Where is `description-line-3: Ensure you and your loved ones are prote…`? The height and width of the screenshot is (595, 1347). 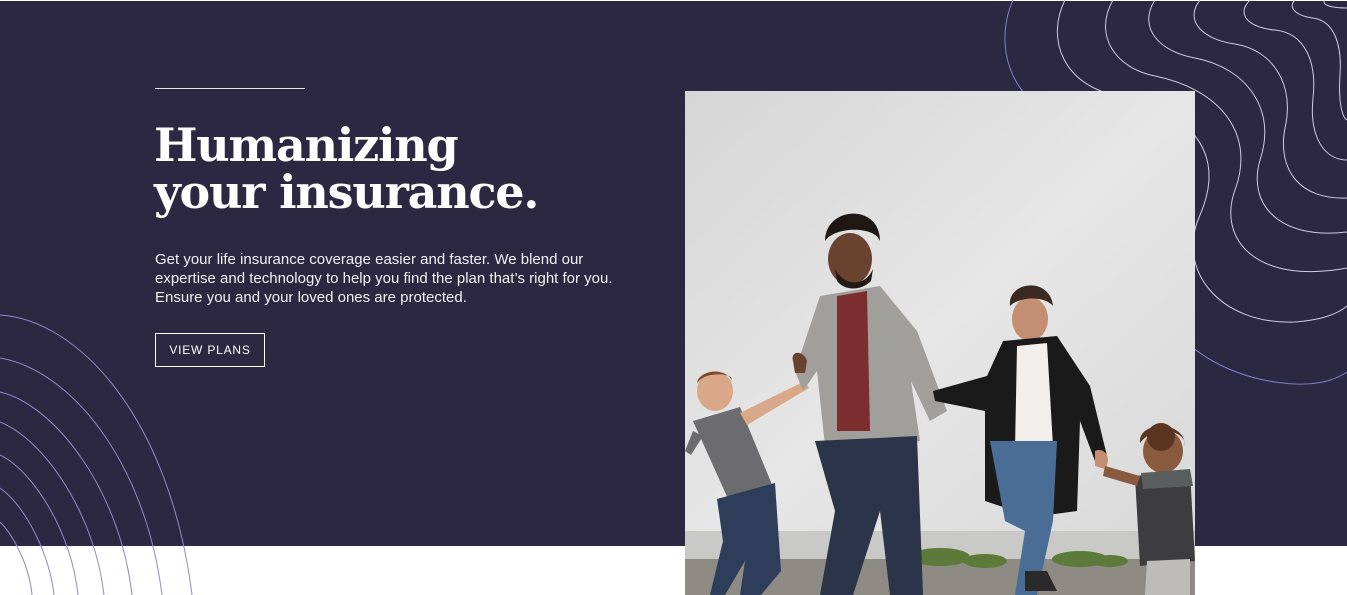 description-line-3: Ensure you and your loved ones are prote… is located at coordinates (311, 297).